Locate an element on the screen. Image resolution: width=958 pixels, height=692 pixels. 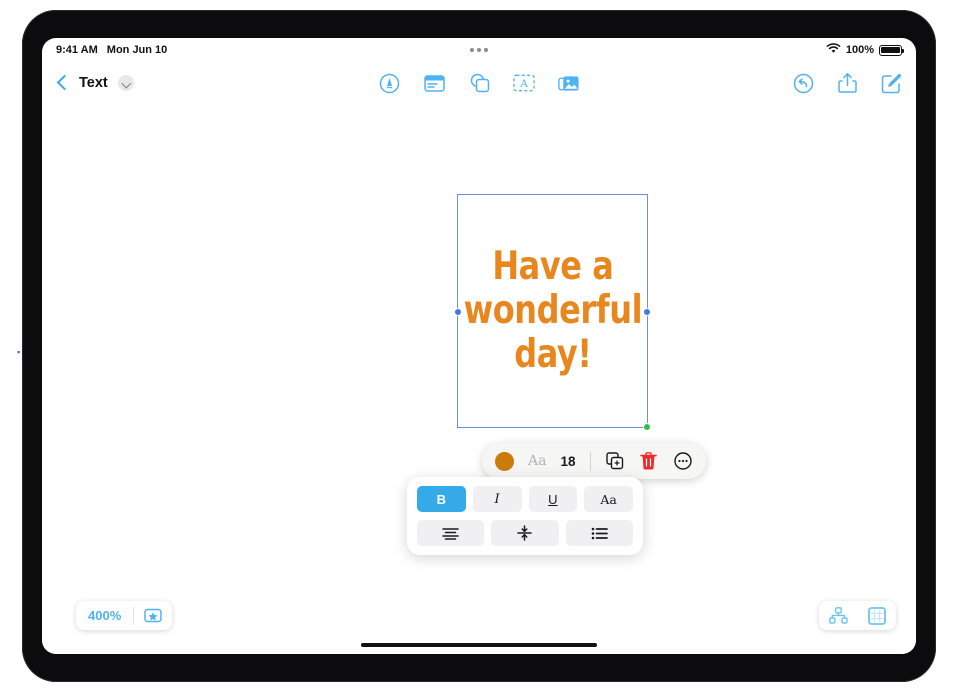
more-circle-icon is located at coordinates (683, 461).